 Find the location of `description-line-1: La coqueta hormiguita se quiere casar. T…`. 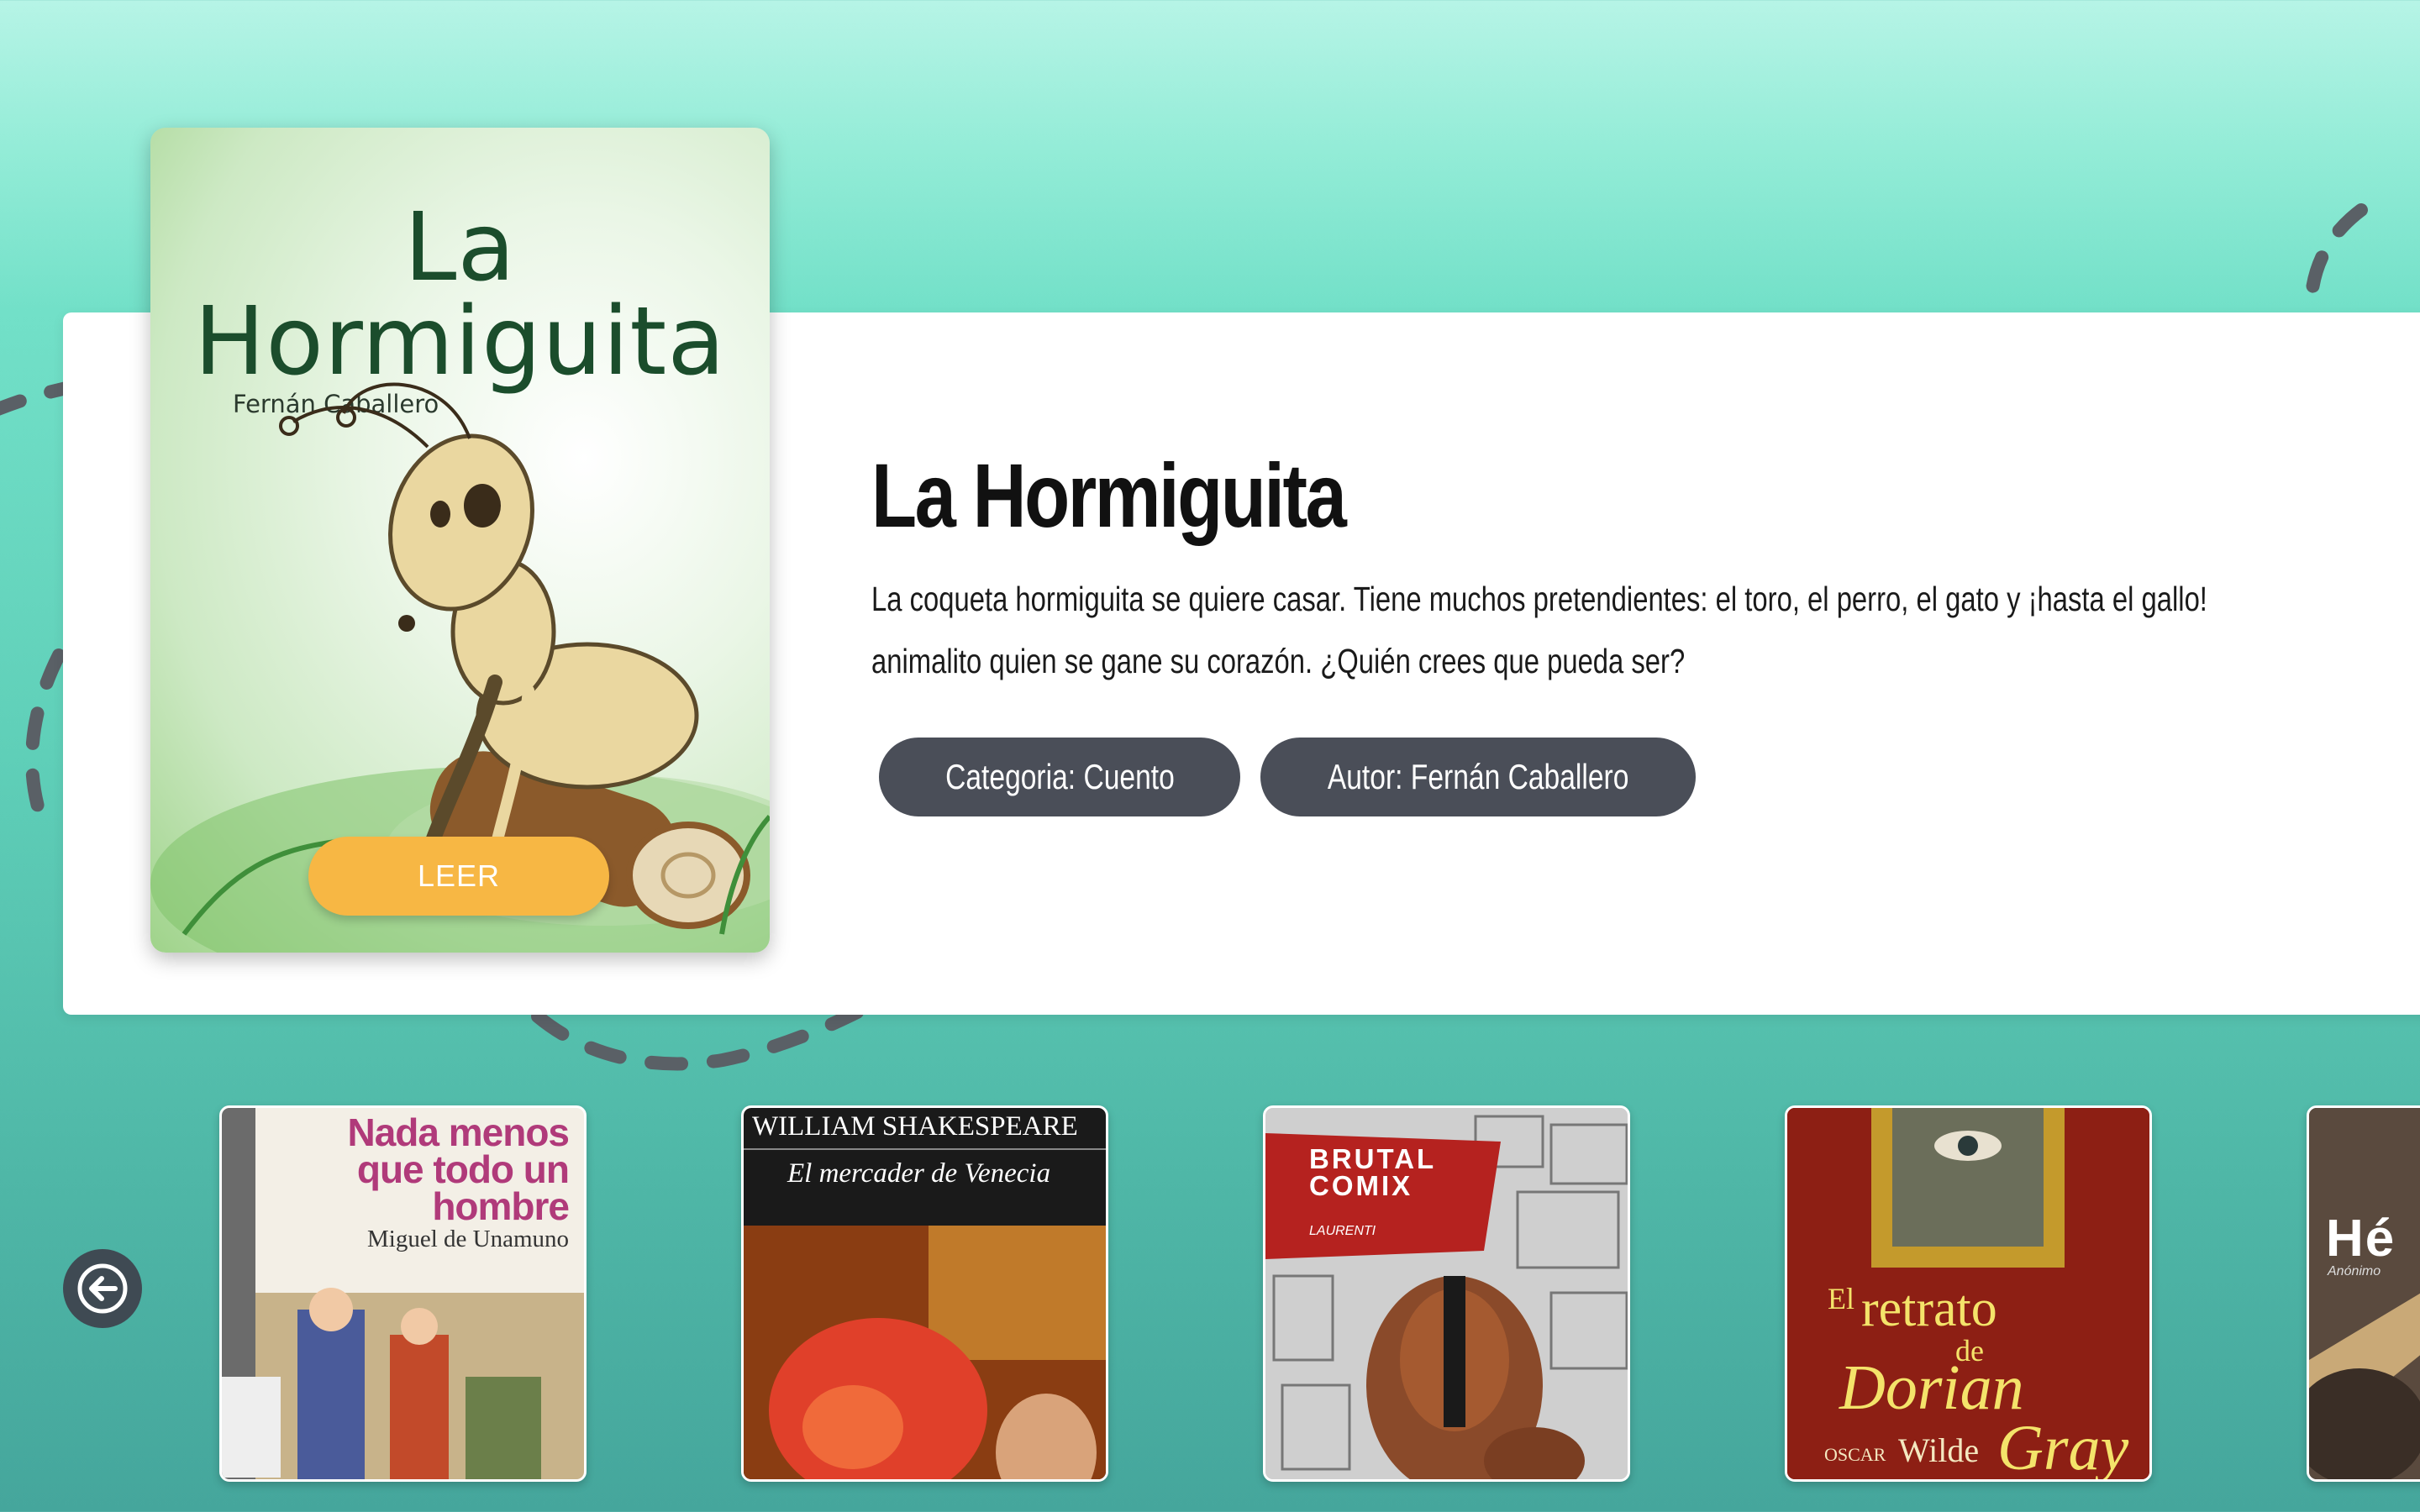

description-line-1: La coqueta hormiguita se quiere casar. T… is located at coordinates (1539, 599).